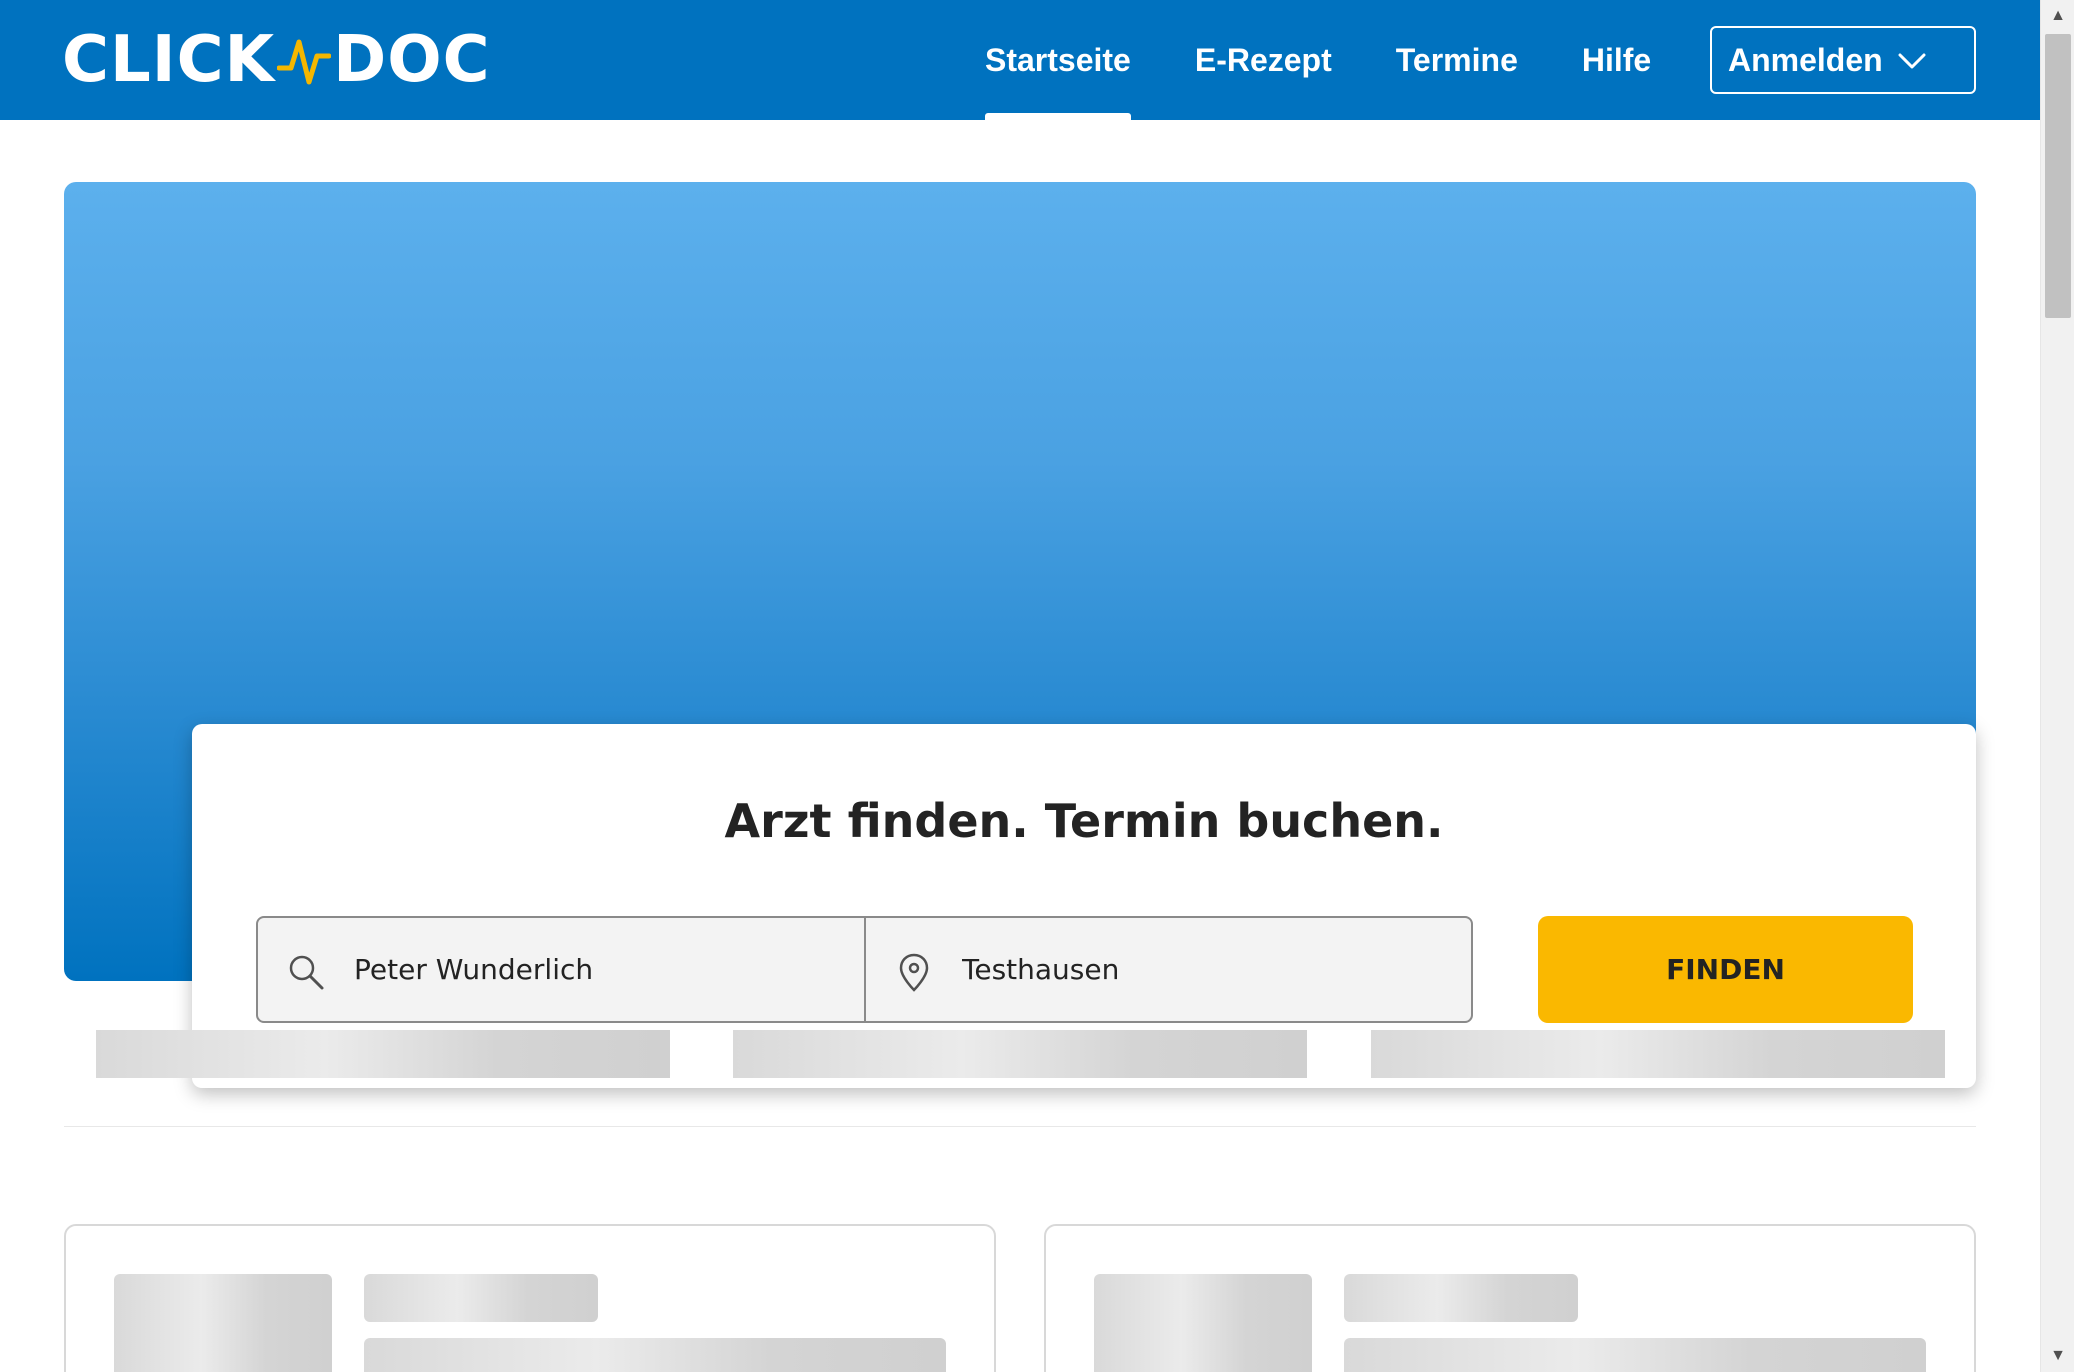 The width and height of the screenshot is (2074, 1372). What do you see at coordinates (594, 969) in the screenshot?
I see `what-input` at bounding box center [594, 969].